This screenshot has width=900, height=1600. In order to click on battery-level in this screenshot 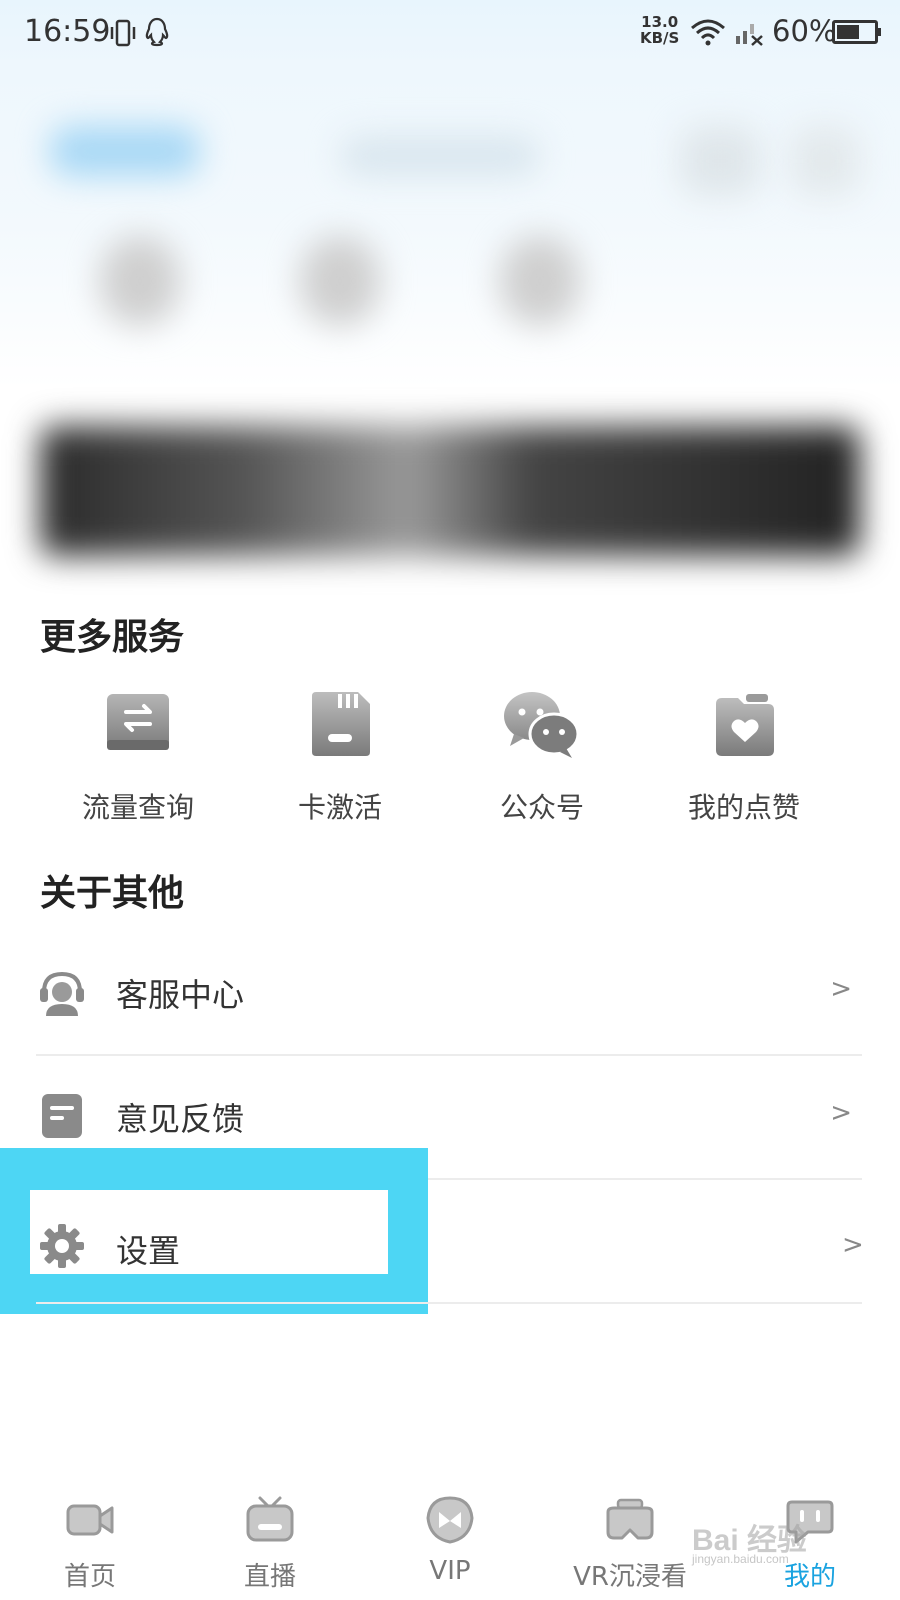, I will do `click(848, 32)`.